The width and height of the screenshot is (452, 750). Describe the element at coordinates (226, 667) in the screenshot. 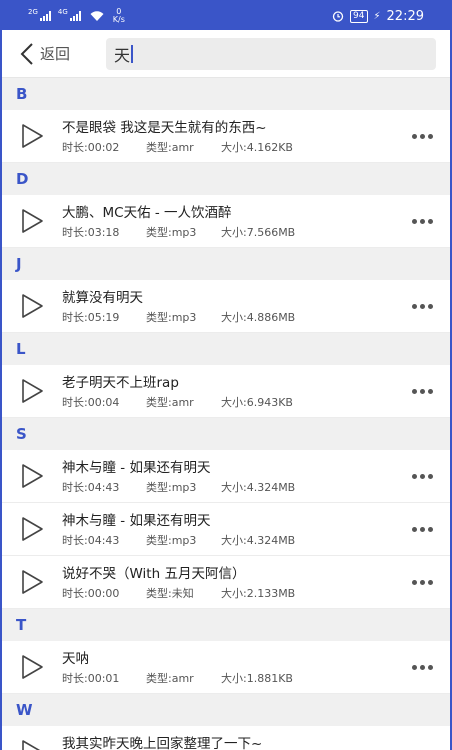

I see `list-item: 天呐 时长:00:01 类型:amr 大小:1.881KB` at that location.